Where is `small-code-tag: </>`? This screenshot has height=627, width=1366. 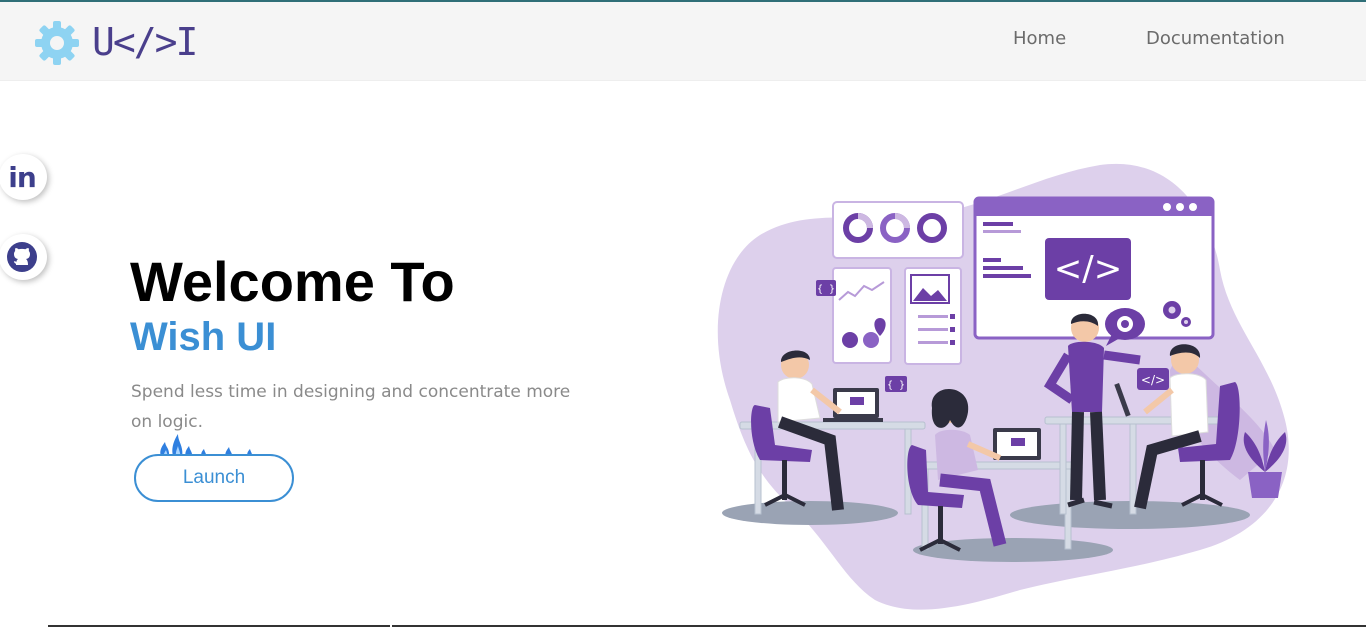 small-code-tag: </> is located at coordinates (1153, 379).